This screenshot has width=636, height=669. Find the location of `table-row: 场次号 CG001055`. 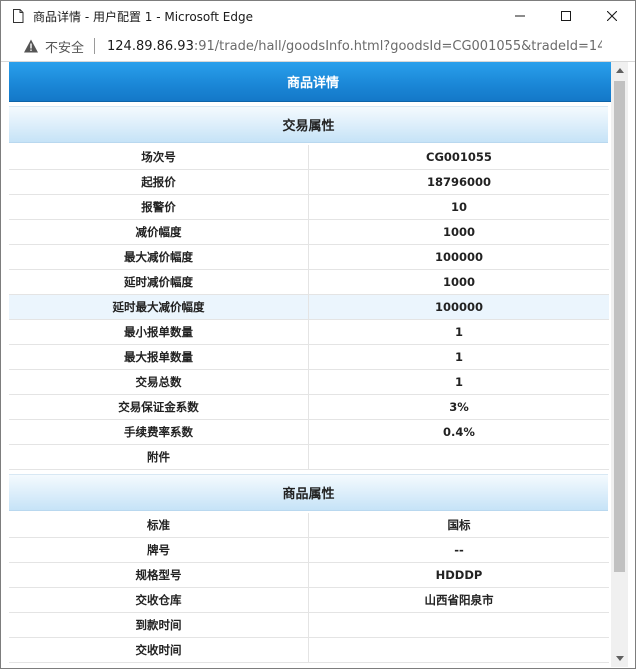

table-row: 场次号 CG001055 is located at coordinates (309, 157).